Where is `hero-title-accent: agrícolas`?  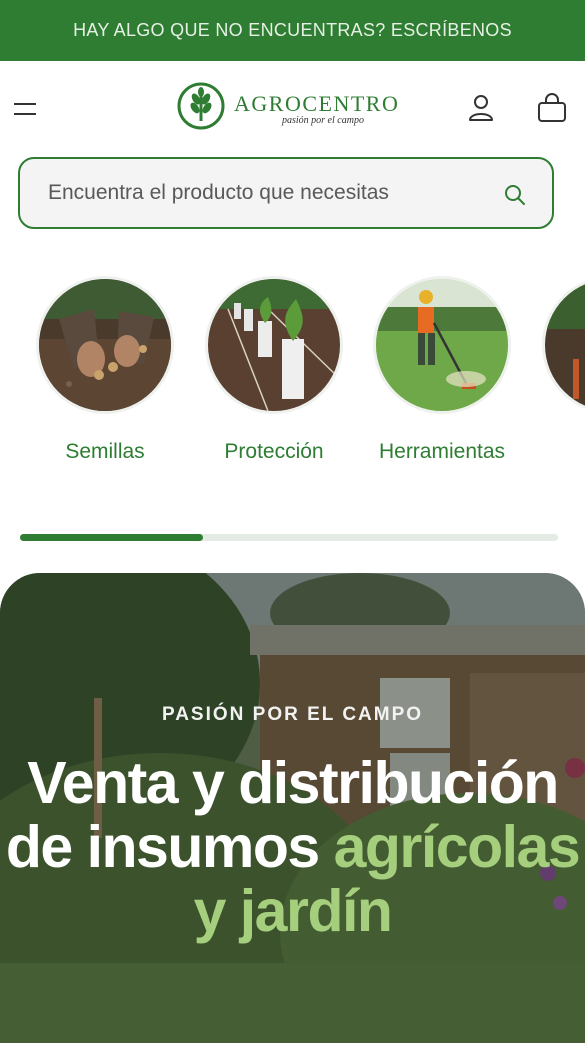 hero-title-accent: agrícolas is located at coordinates (457, 847).